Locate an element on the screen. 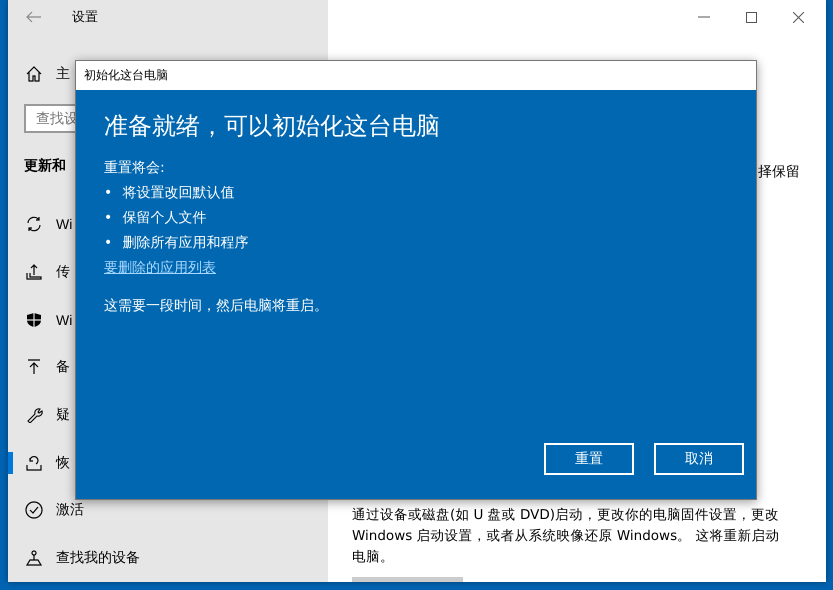  note-text: 这需要一段时间，然后电脑将重启。 is located at coordinates (216, 306).